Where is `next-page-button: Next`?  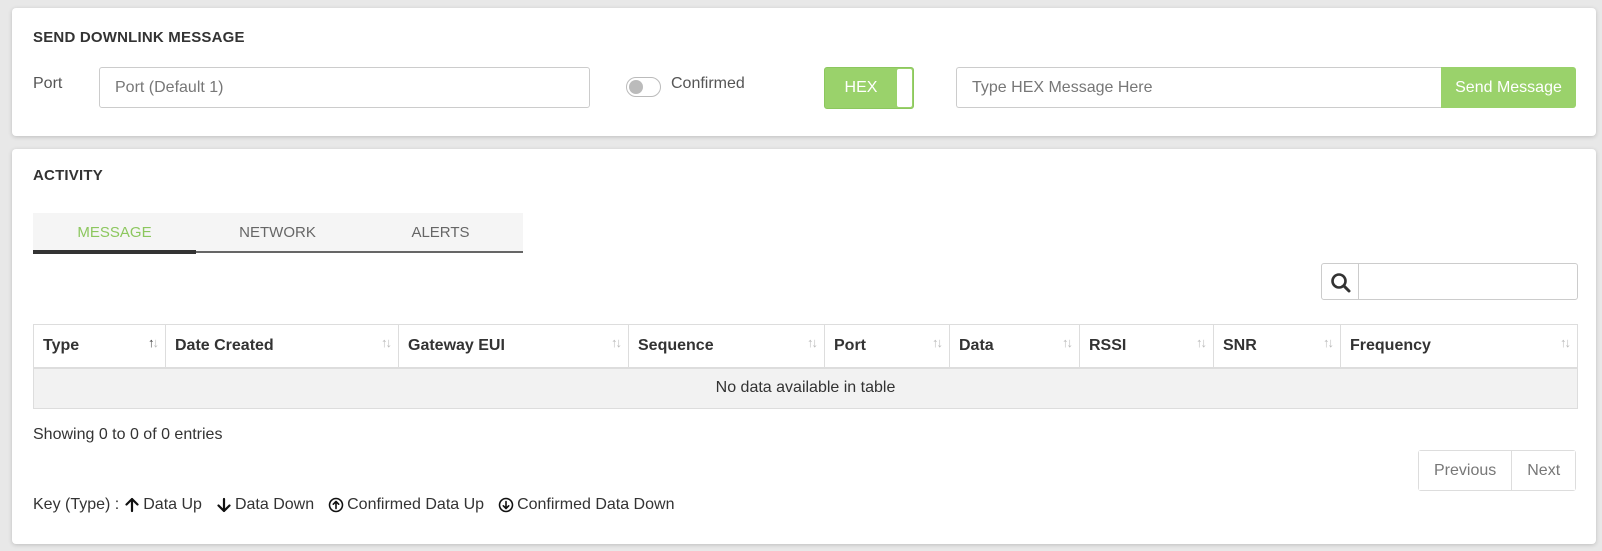 next-page-button: Next is located at coordinates (1543, 470).